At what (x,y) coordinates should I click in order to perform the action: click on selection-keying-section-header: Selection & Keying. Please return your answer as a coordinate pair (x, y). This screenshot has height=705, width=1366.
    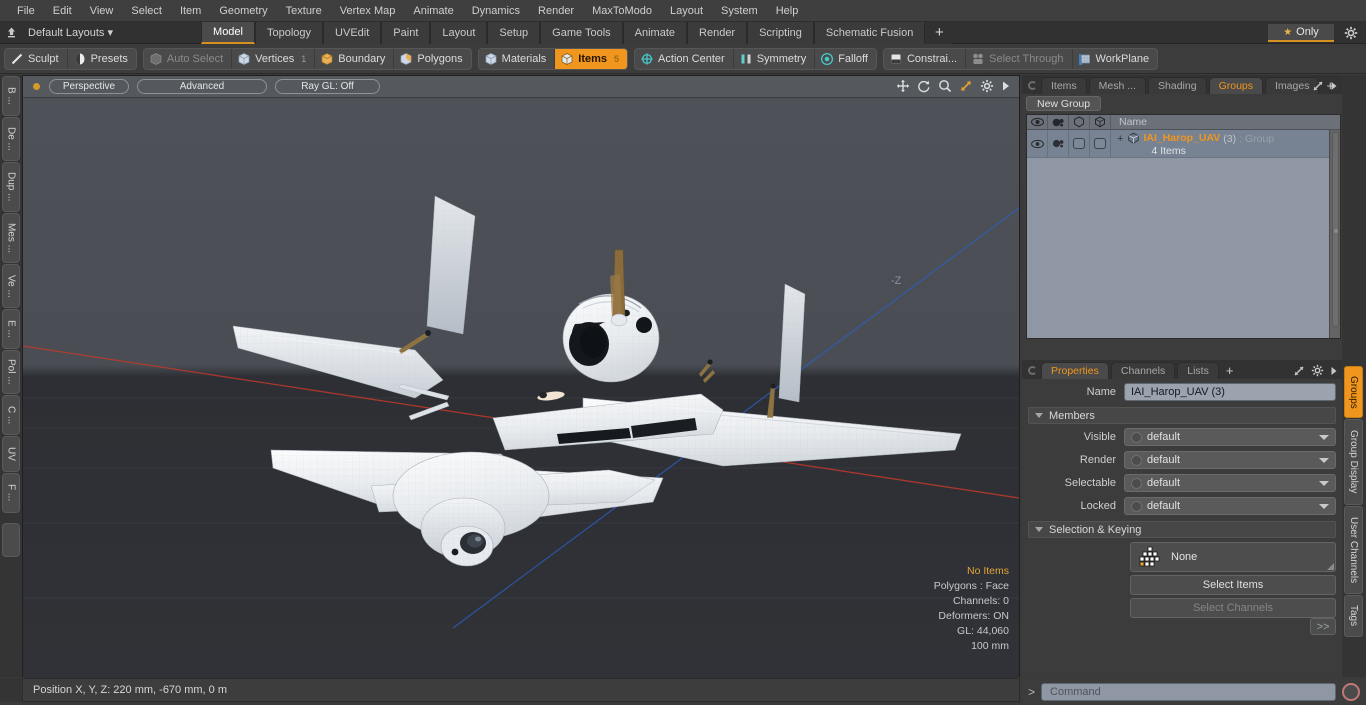
    Looking at the image, I should click on (1182, 529).